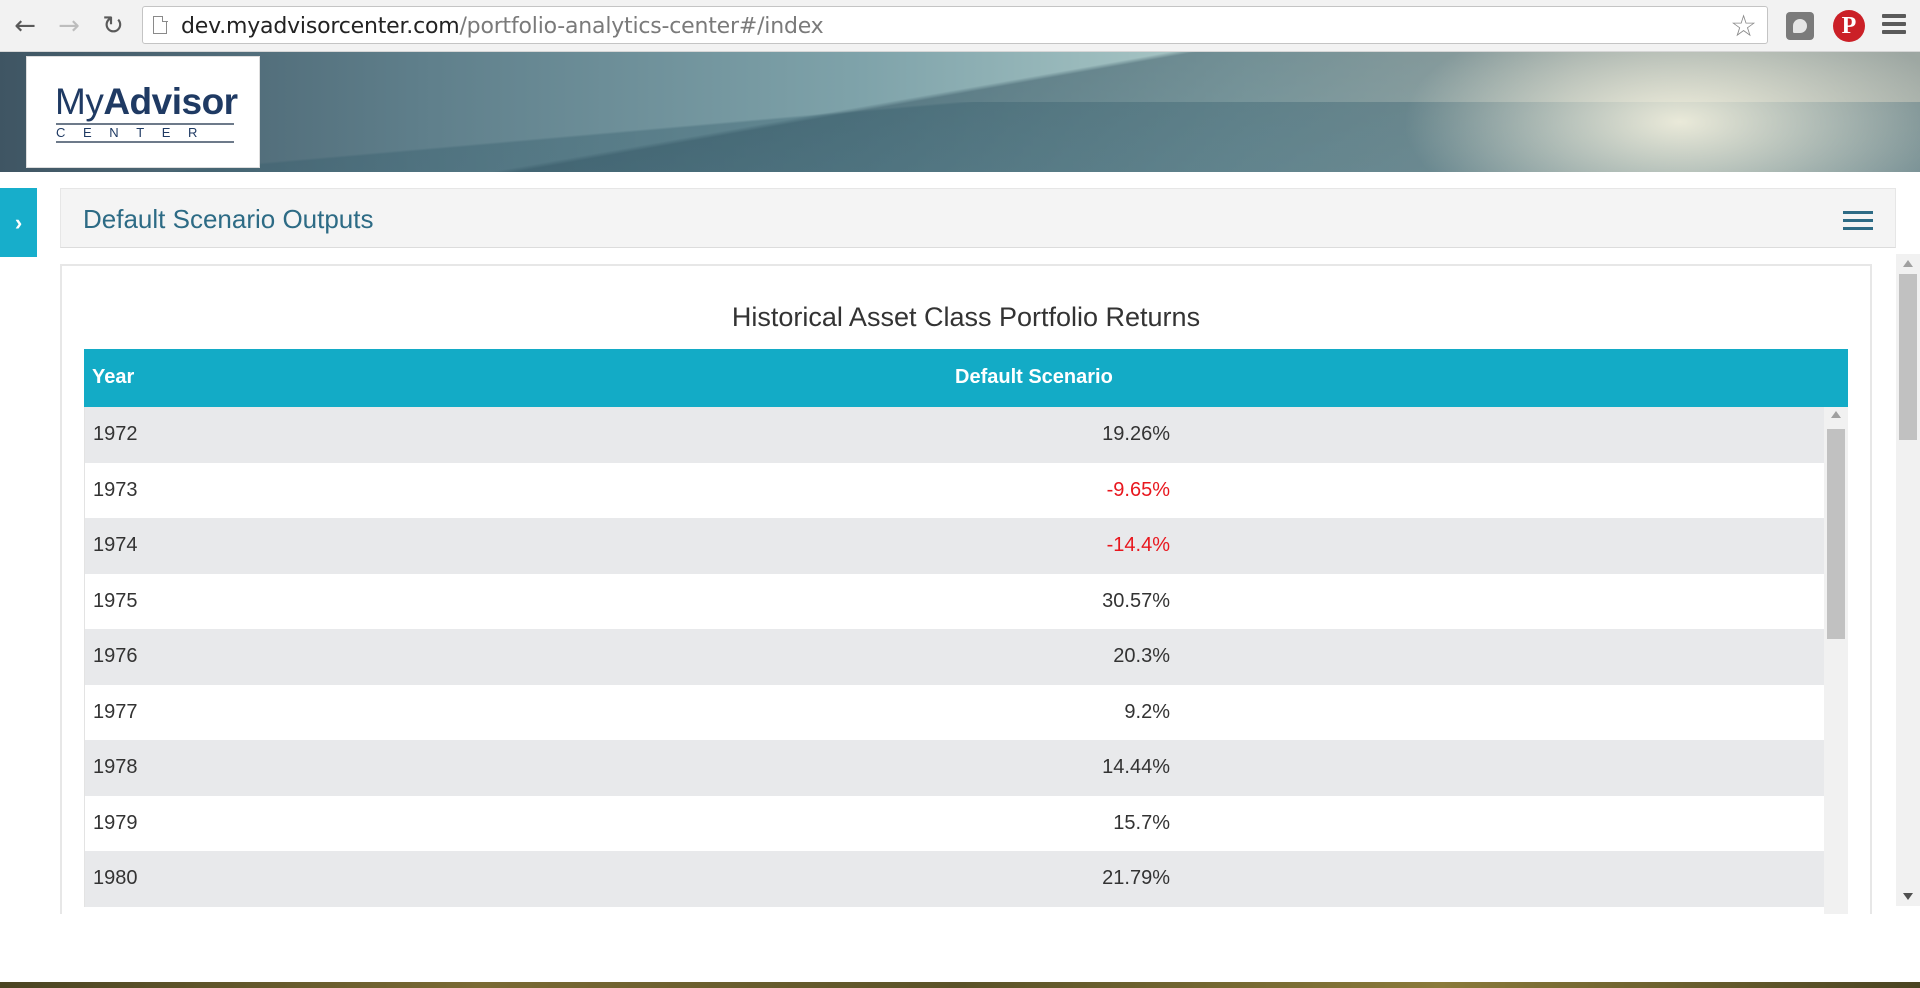 The height and width of the screenshot is (988, 1920). Describe the element at coordinates (954, 823) in the screenshot. I see `table-row: 1979 15.7%` at that location.